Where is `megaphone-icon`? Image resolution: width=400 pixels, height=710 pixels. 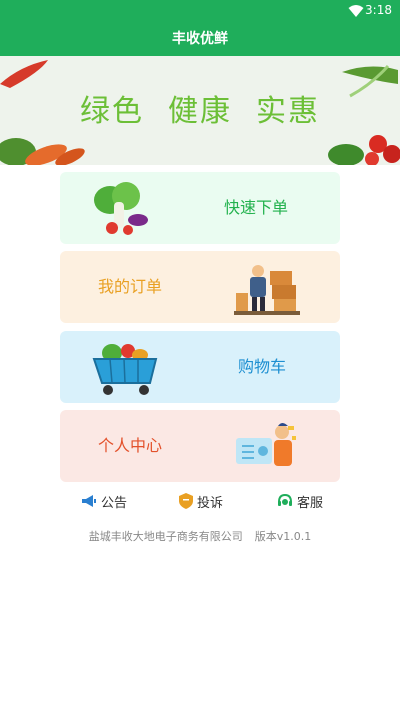 megaphone-icon is located at coordinates (89, 501).